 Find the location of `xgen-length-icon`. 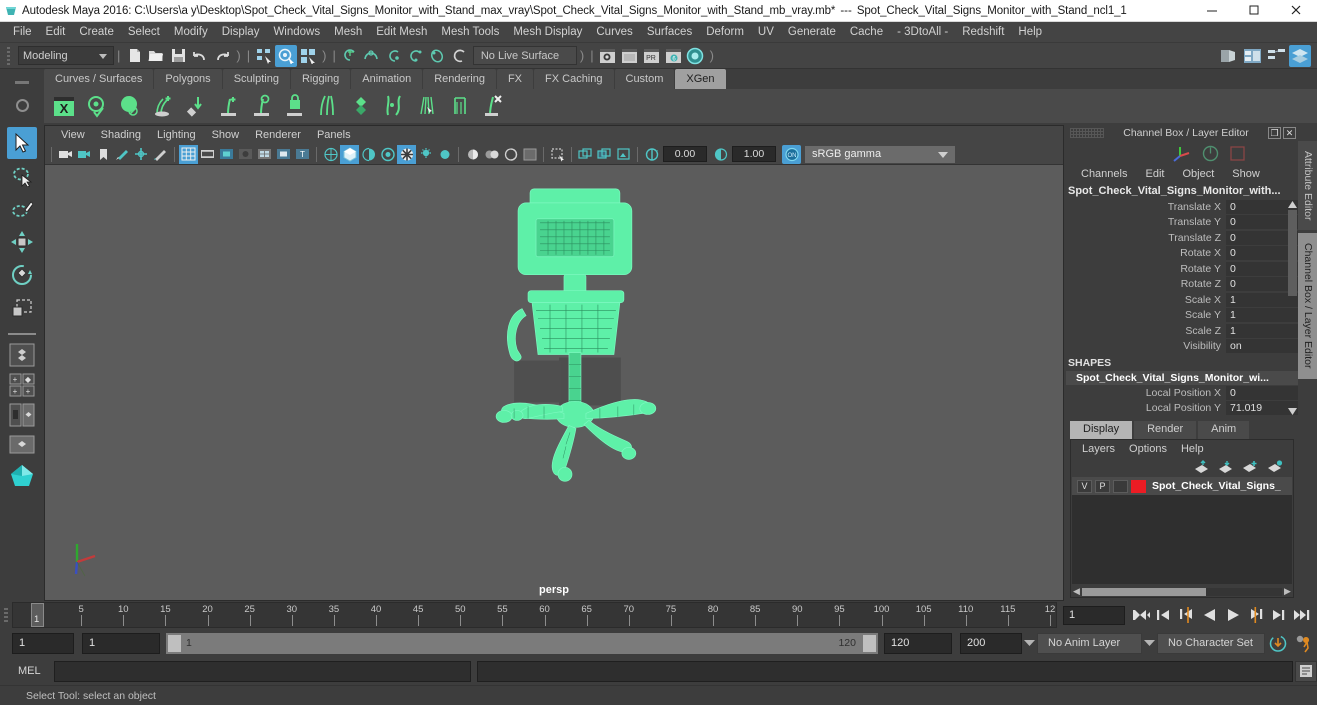

xgen-length-icon is located at coordinates (460, 106).